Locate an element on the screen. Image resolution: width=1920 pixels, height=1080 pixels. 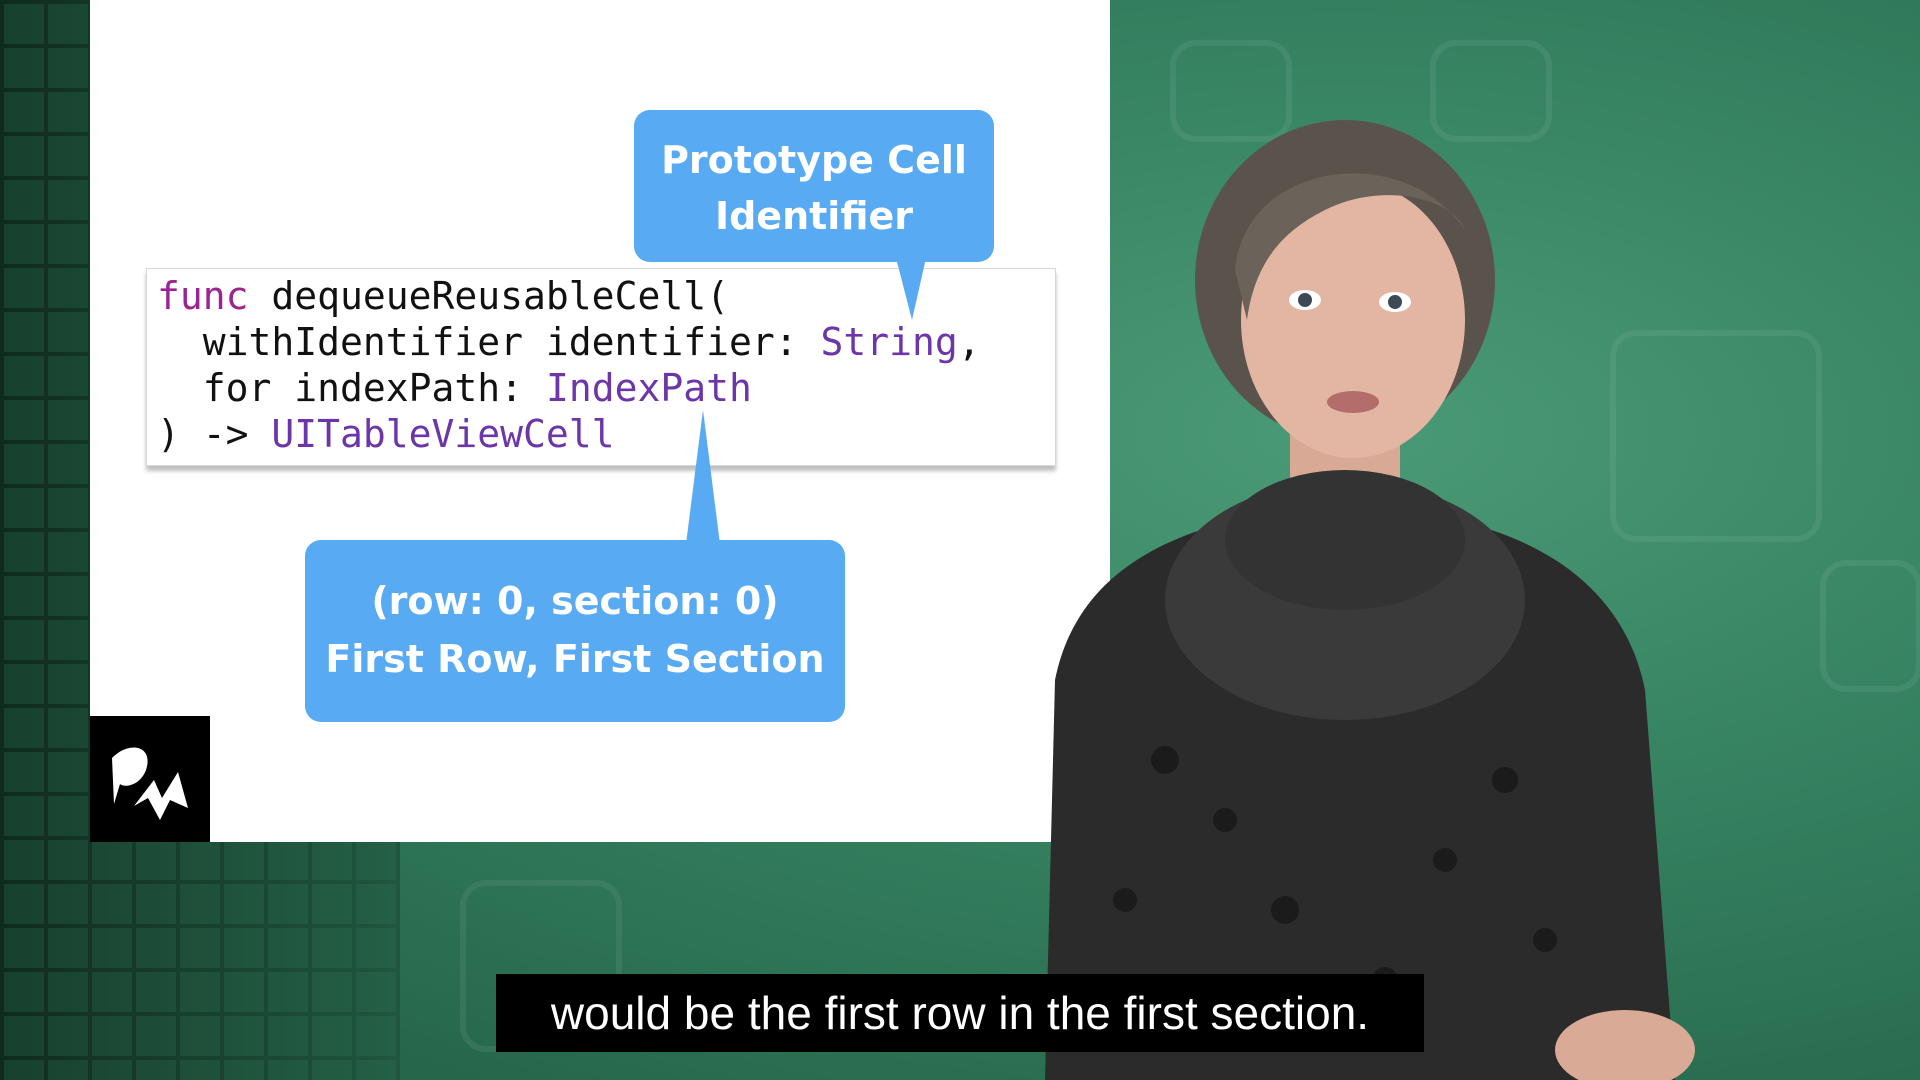
indexpath-callout-line-1: (row: 0, section: 0) is located at coordinates (575, 601).